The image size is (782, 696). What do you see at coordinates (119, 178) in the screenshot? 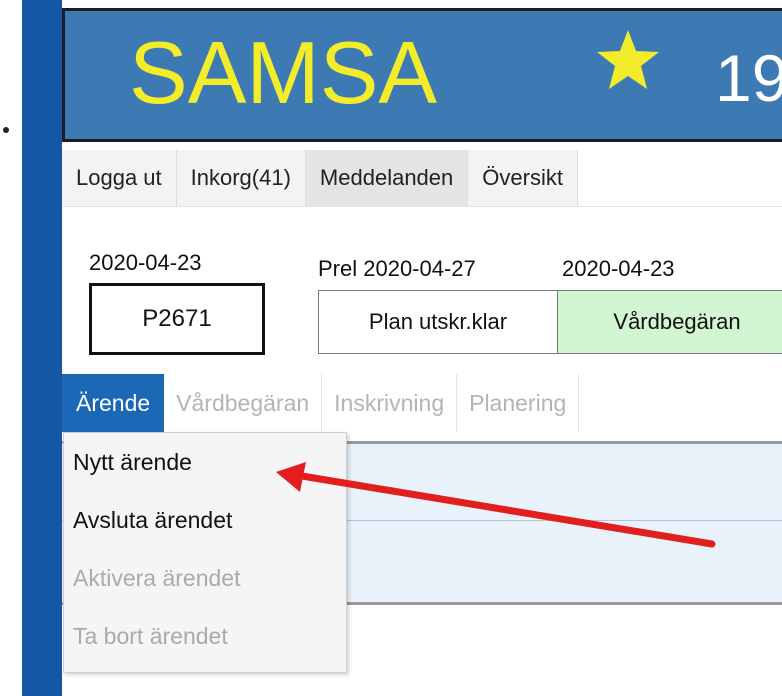
I see `nav-logout: Logga ut` at bounding box center [119, 178].